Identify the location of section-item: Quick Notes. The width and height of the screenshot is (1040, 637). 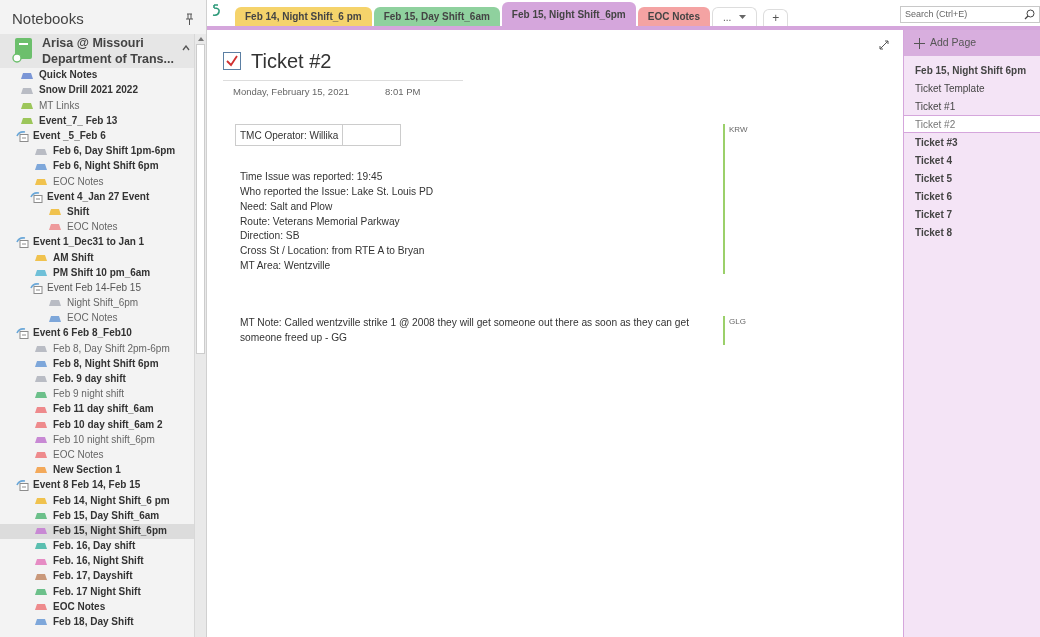
(97, 76).